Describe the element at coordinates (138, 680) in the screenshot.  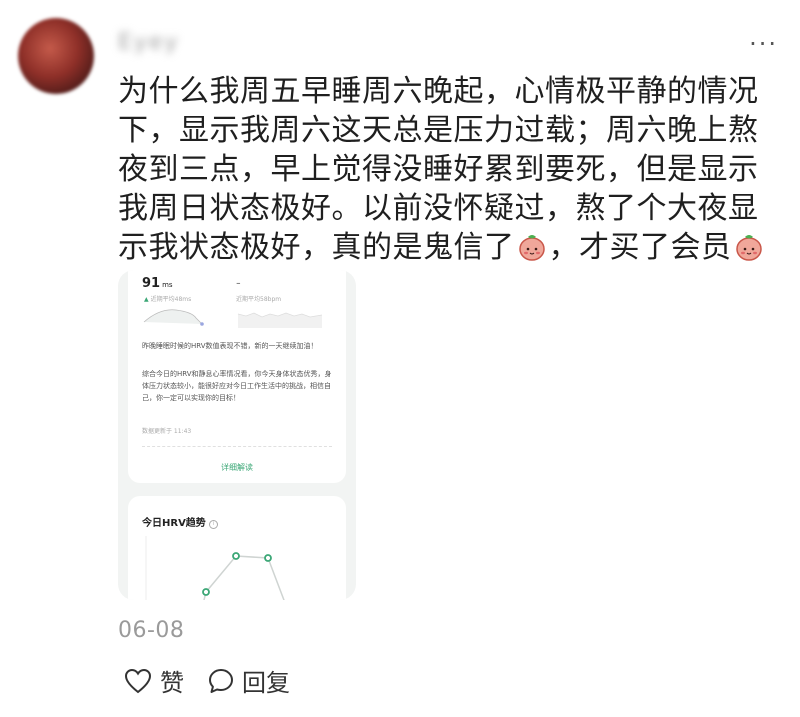
I see `heart-icon` at that location.